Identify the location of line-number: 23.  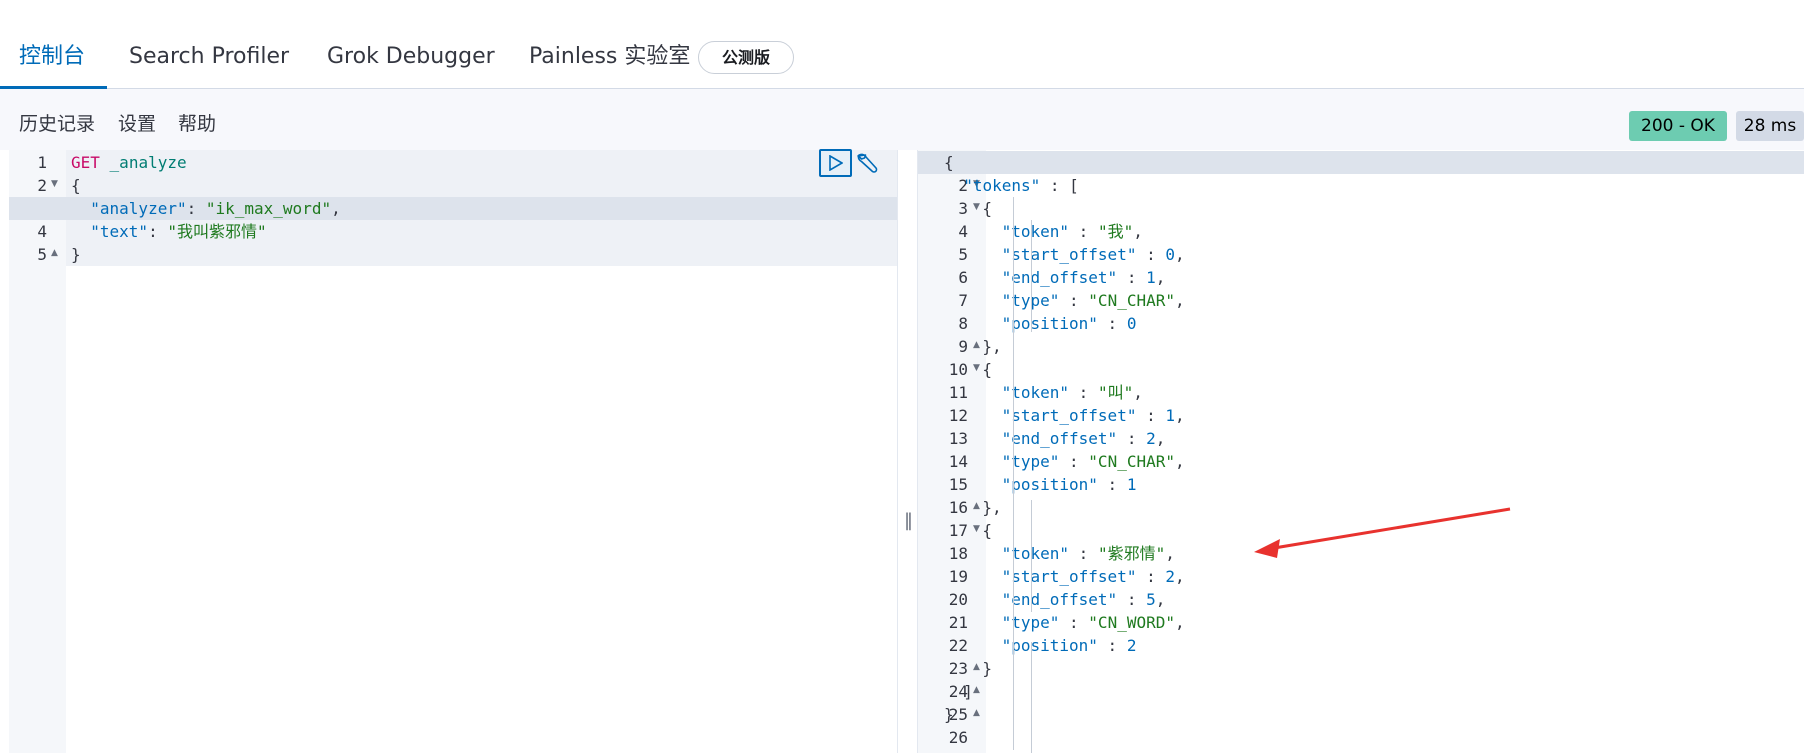
(958, 668).